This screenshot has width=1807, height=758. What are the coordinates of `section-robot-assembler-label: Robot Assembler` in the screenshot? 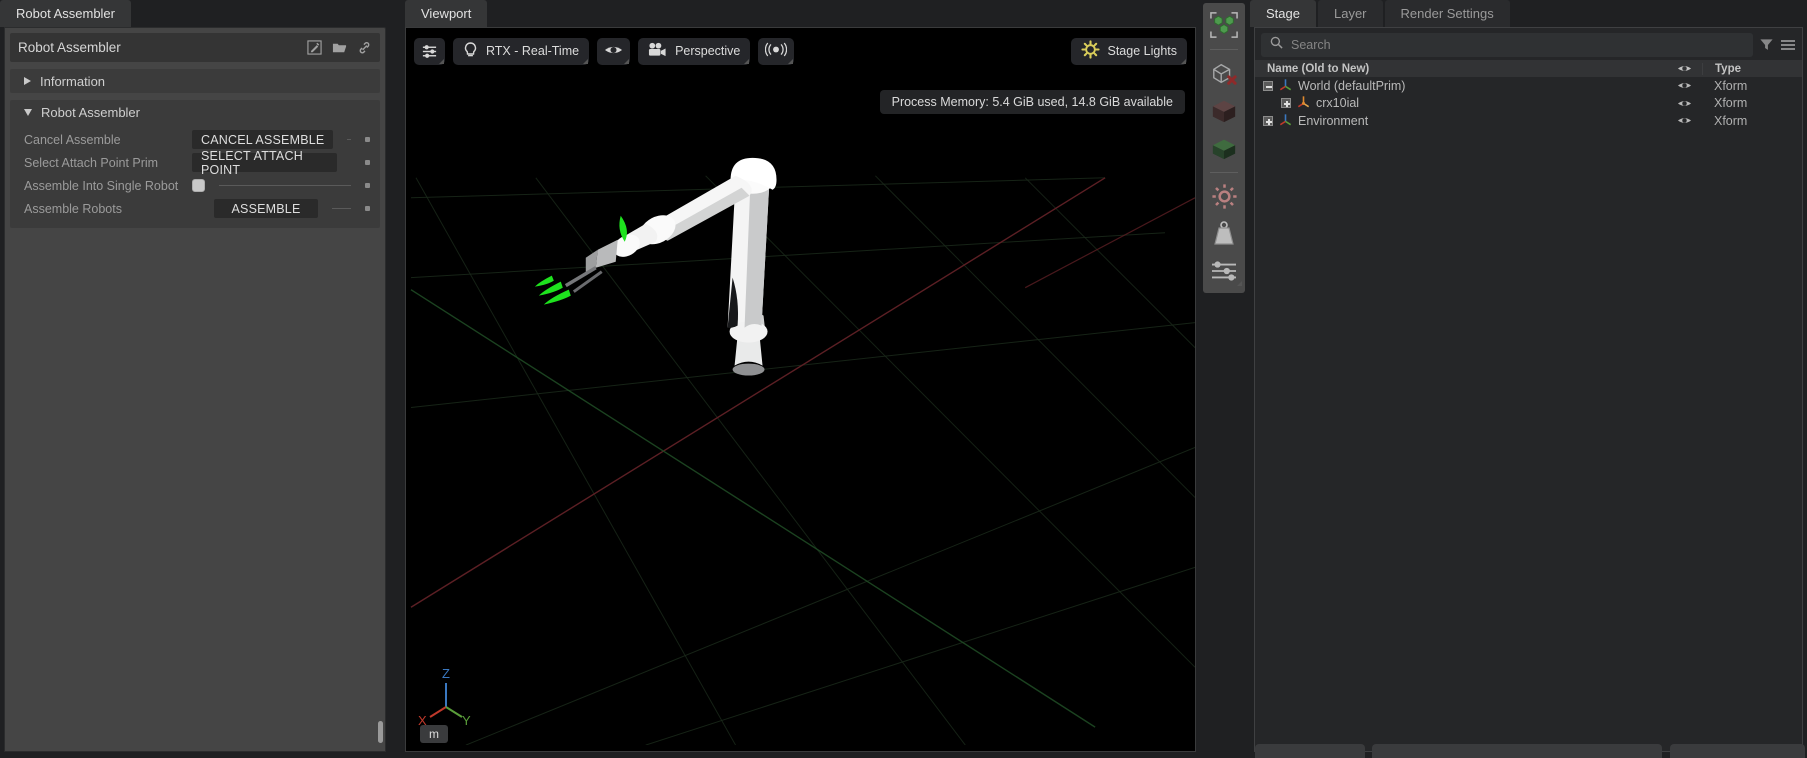 It's located at (90, 112).